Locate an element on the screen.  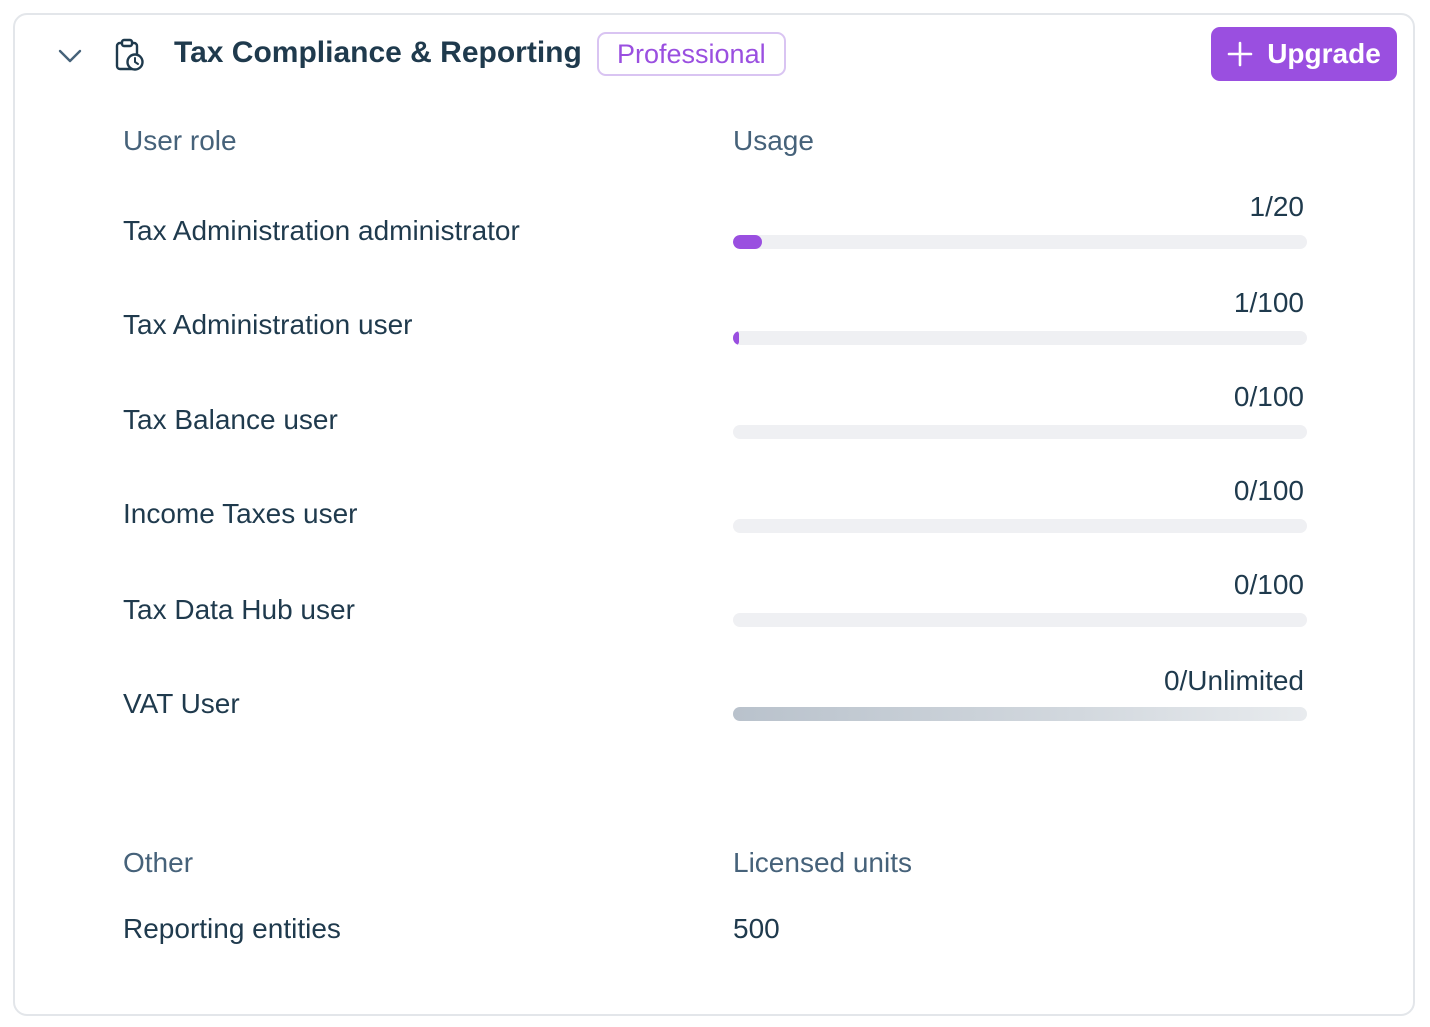
section-title: Tax Compliance & Reporting is located at coordinates (378, 52).